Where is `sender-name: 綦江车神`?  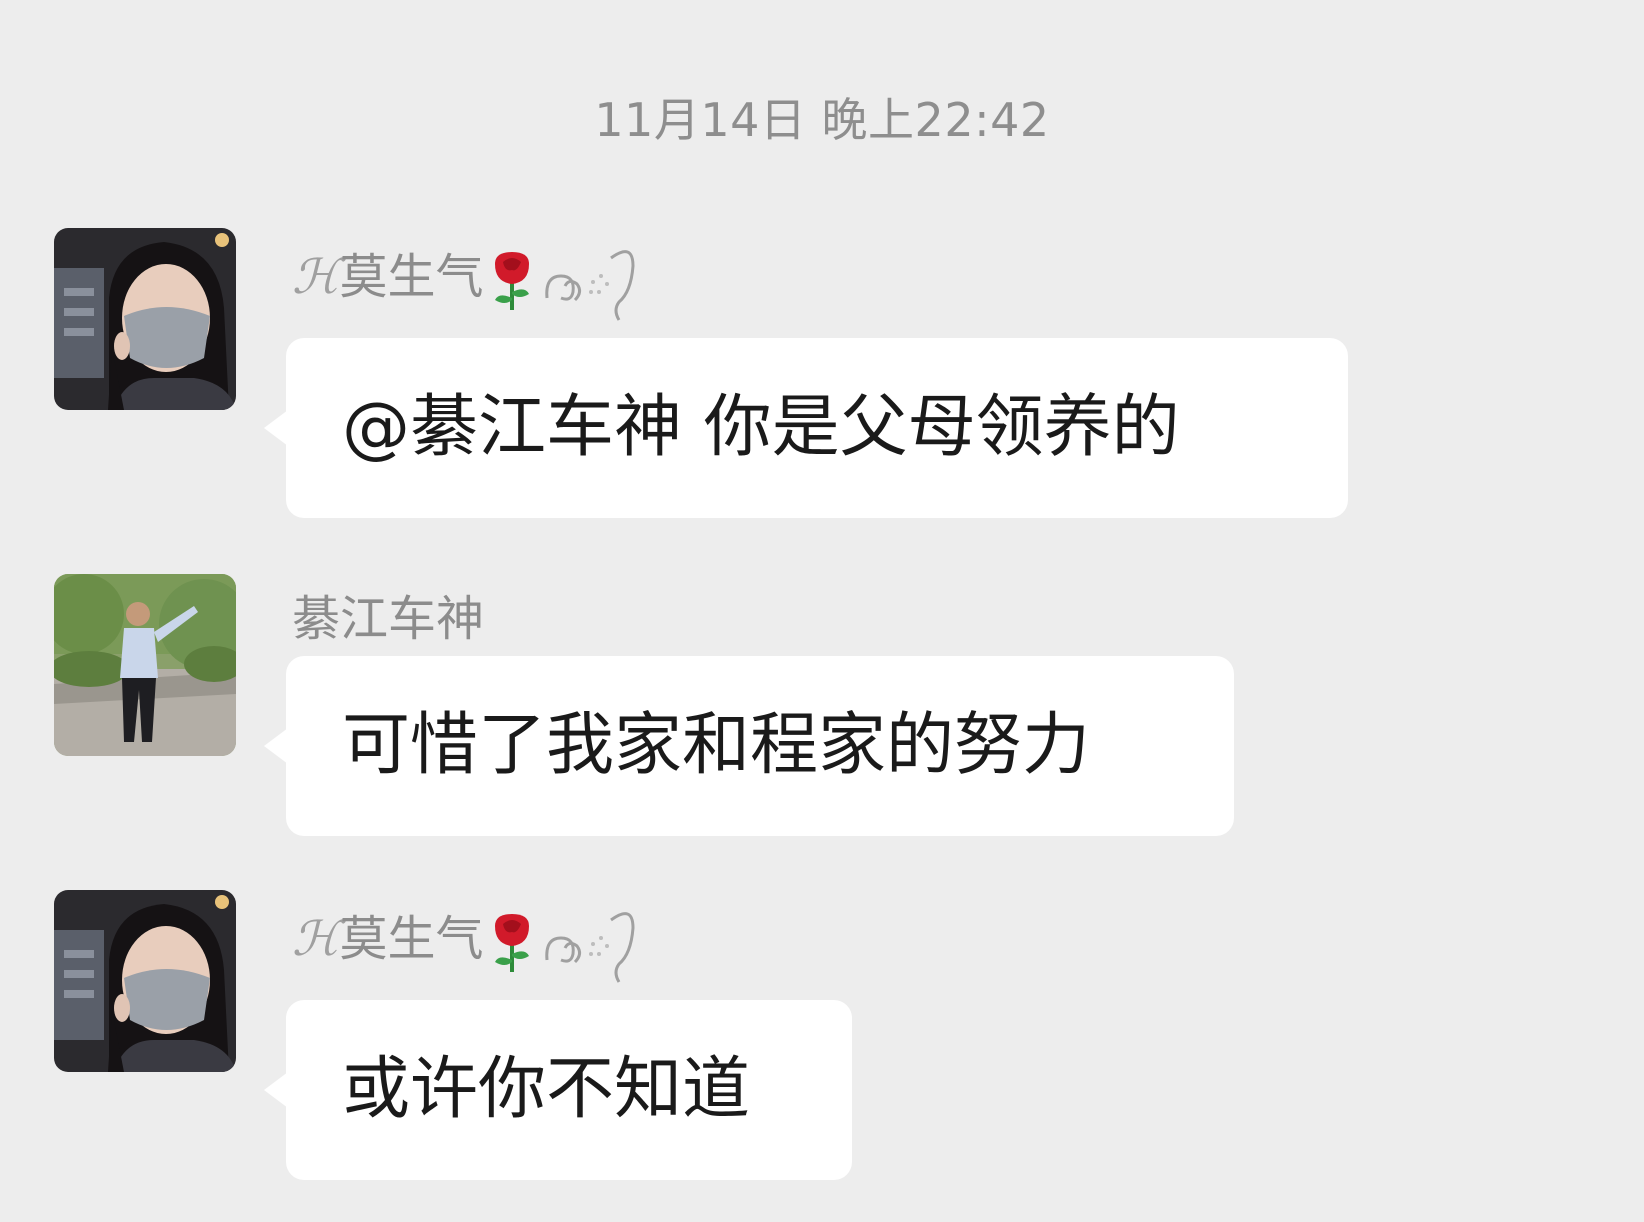
sender-name: 綦江车神 is located at coordinates (388, 619).